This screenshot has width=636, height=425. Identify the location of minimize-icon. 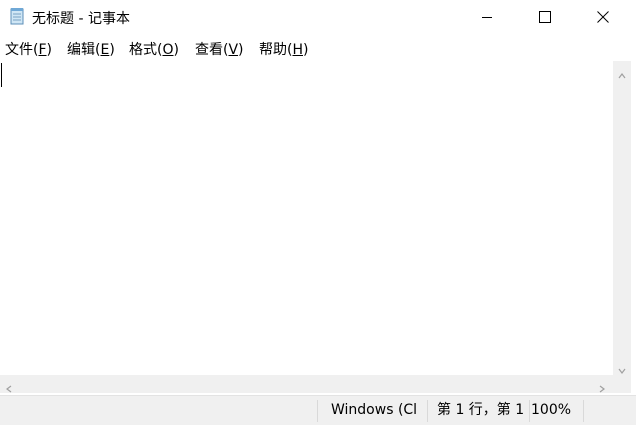
(487, 17).